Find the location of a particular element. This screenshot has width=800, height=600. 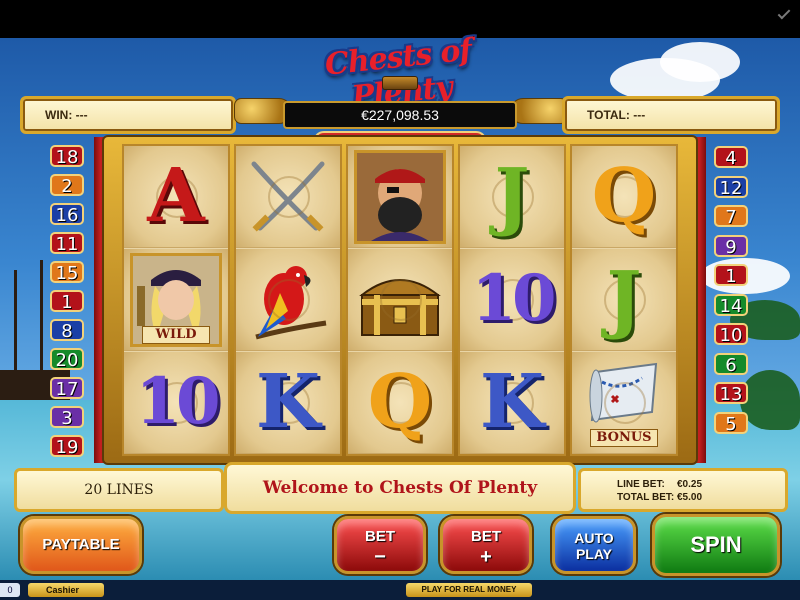

cannon-icon is located at coordinates (539, 111).